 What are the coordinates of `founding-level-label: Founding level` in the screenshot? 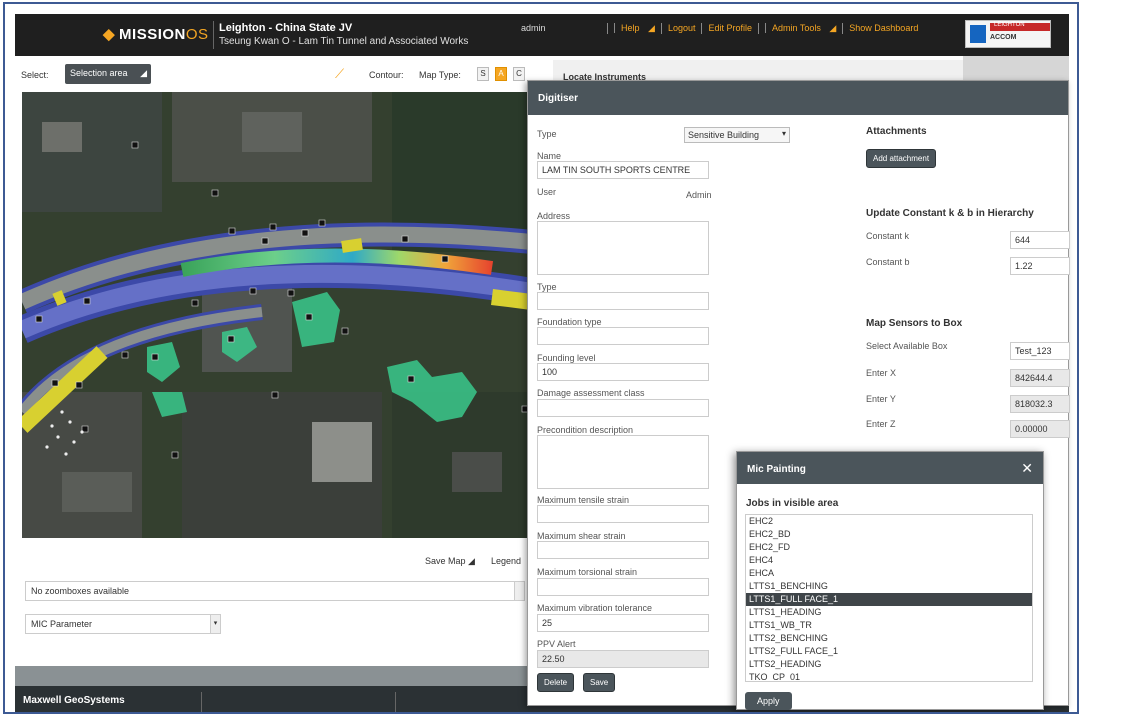 It's located at (566, 358).